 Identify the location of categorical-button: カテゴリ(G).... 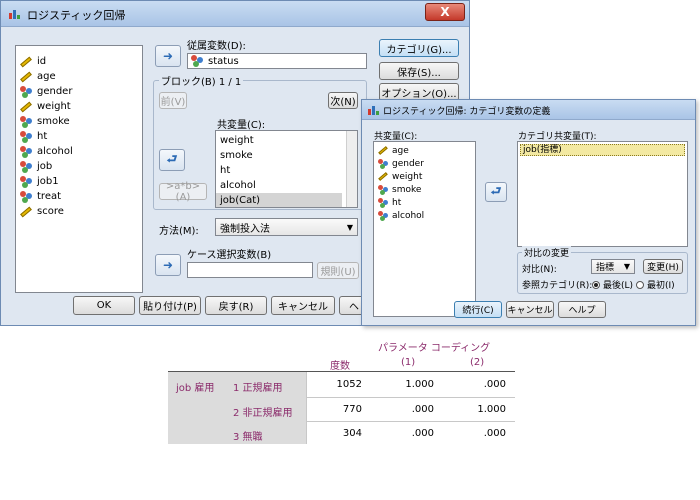
(419, 48).